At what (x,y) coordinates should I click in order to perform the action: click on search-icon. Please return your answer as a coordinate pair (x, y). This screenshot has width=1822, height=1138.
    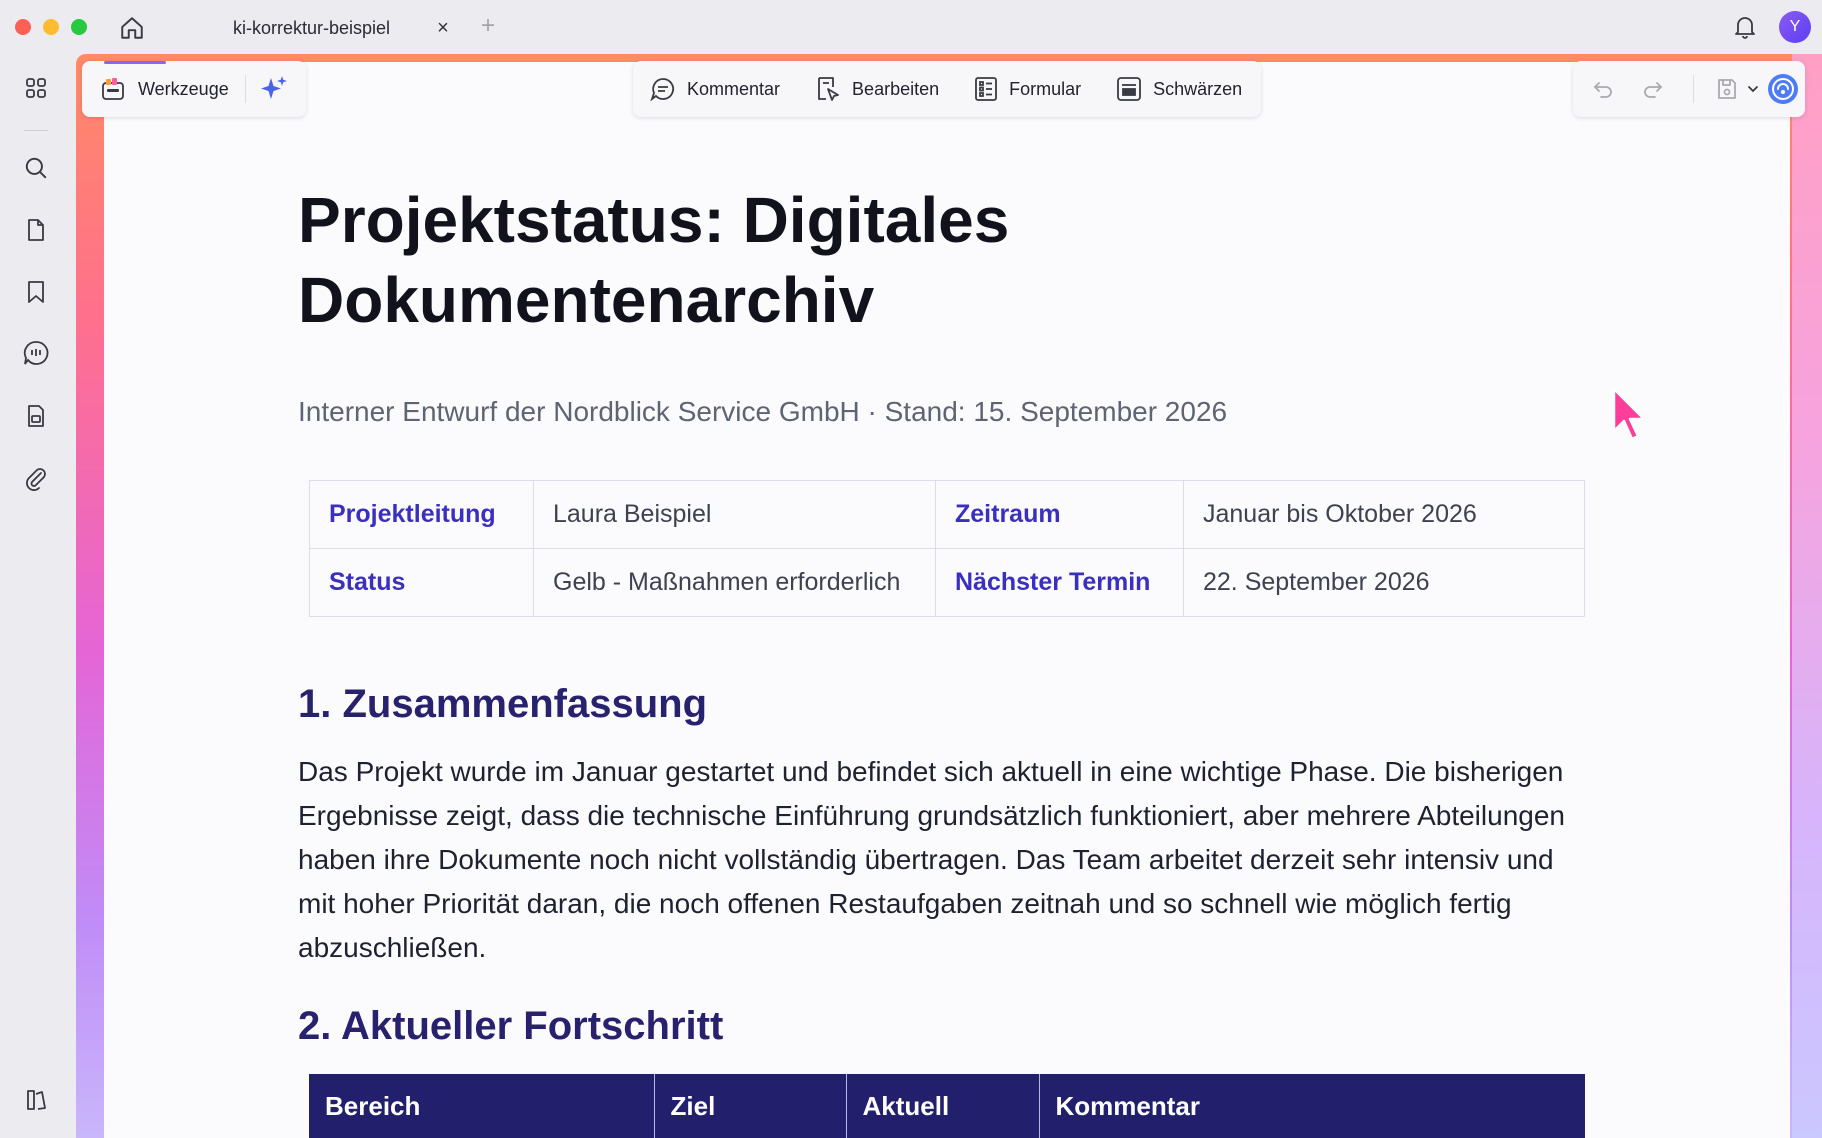
    Looking at the image, I should click on (36, 168).